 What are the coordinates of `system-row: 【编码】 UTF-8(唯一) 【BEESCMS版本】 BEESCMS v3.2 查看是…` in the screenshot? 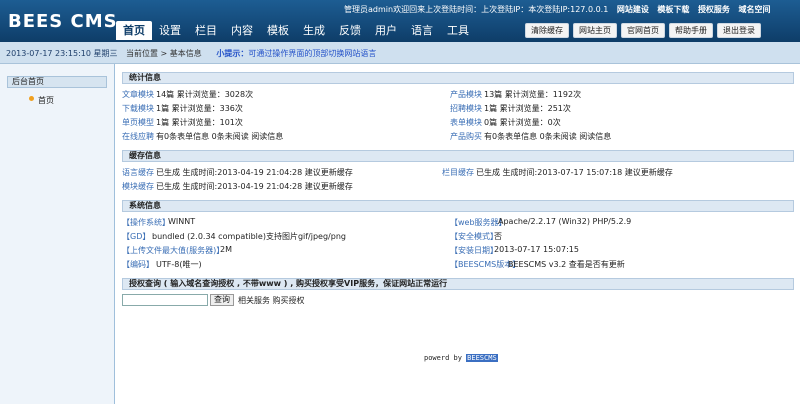 It's located at (458, 265).